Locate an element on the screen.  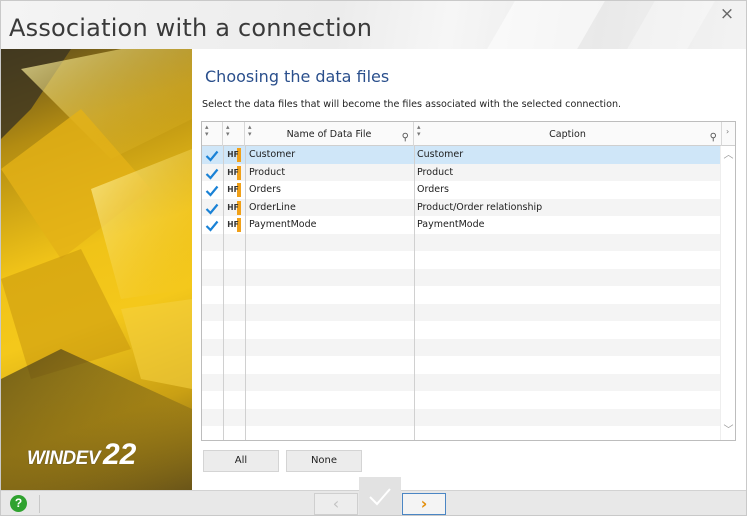
cell-file-name: OrderLine is located at coordinates (272, 207).